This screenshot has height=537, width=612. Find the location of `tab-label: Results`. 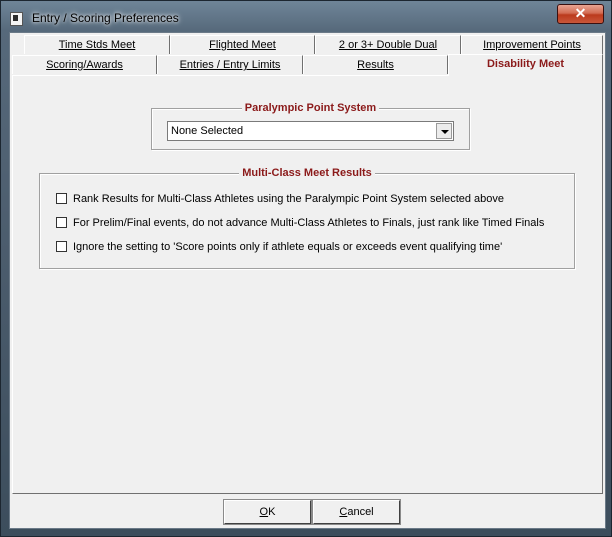

tab-label: Results is located at coordinates (375, 65).